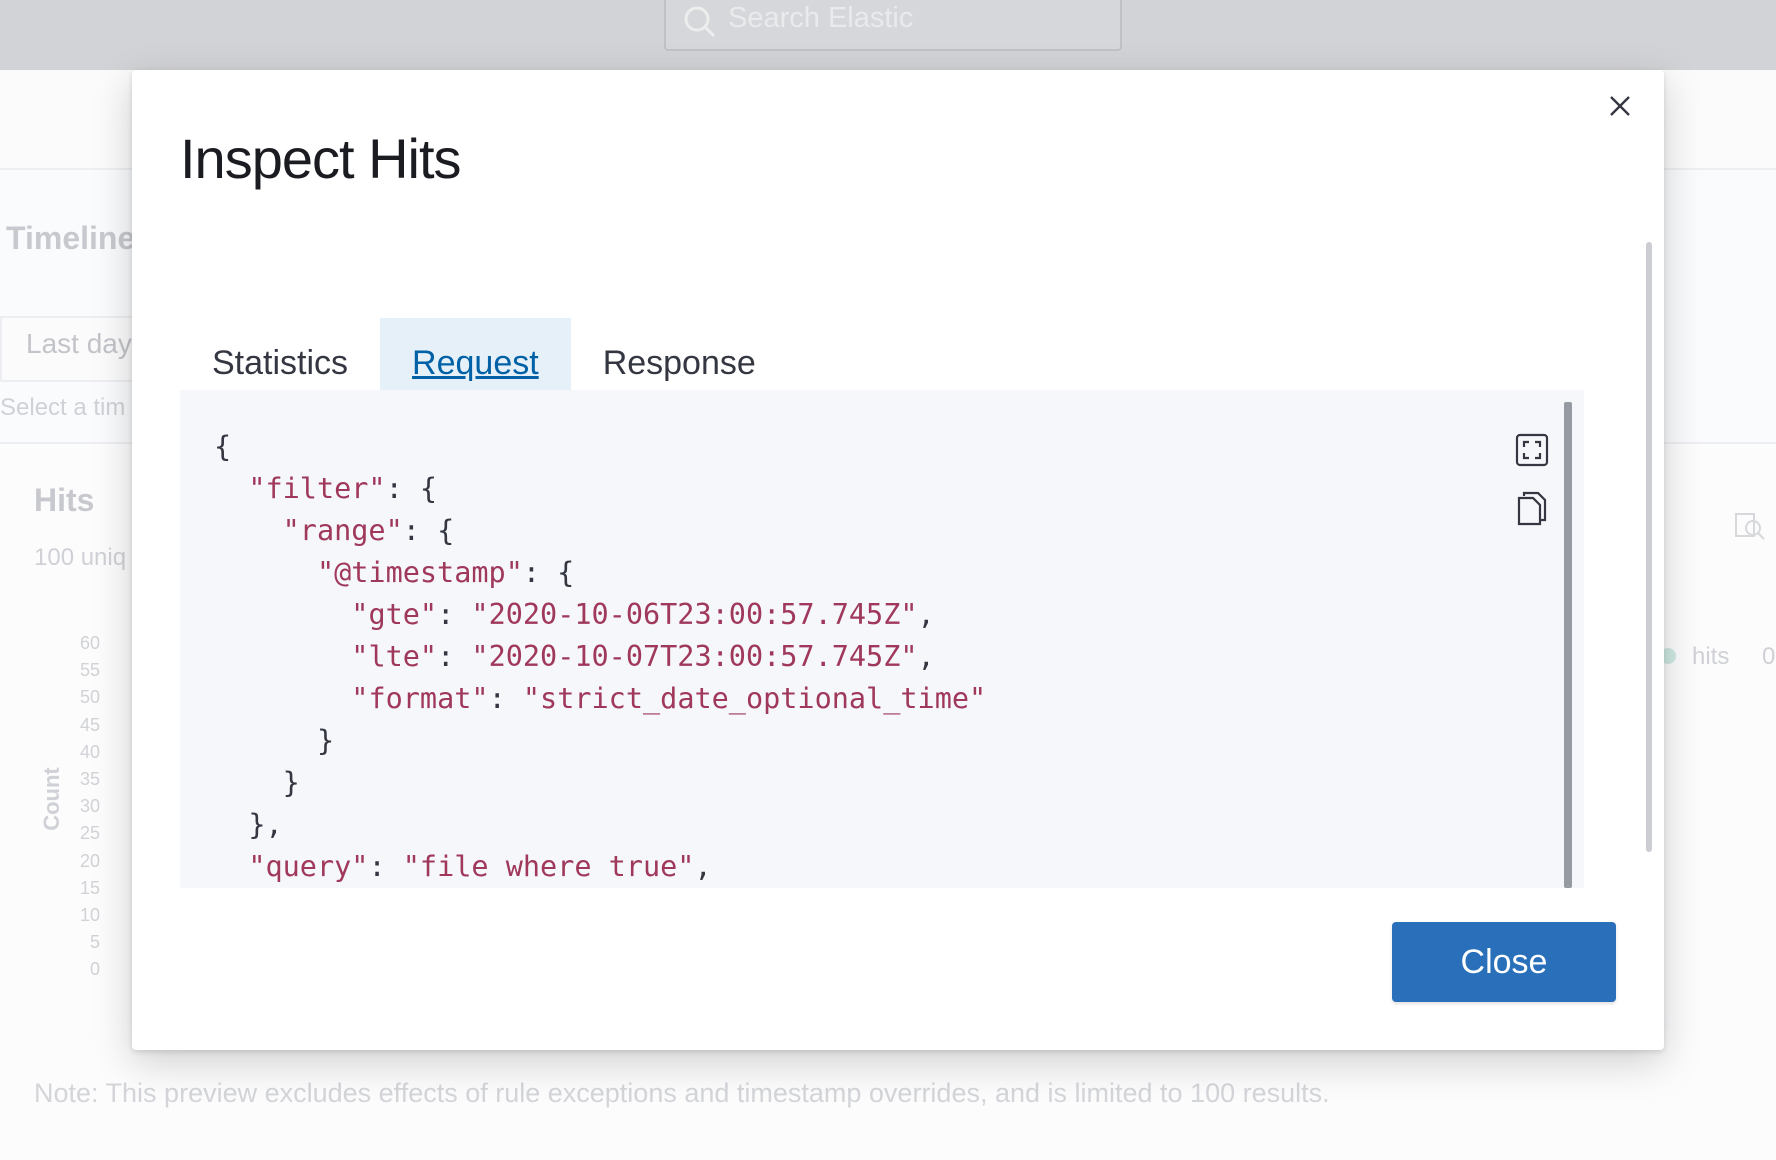 Image resolution: width=1776 pixels, height=1160 pixels. Describe the element at coordinates (694, 614) in the screenshot. I see `json-string: "2020-10-06T23:00:57.745Z"` at that location.